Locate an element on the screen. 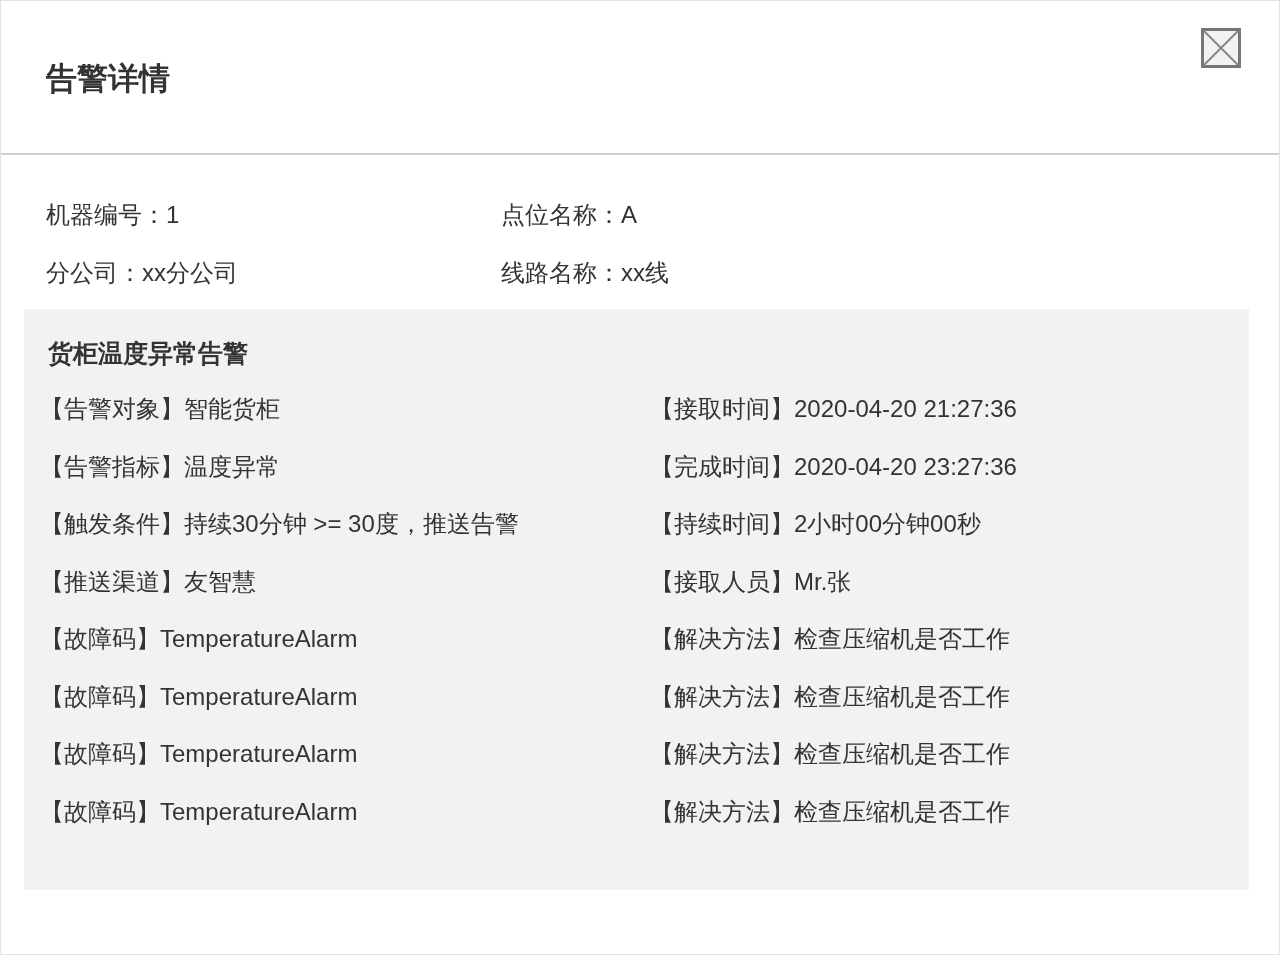 The width and height of the screenshot is (1280, 955). alarm-field: 【持续时间】2小时00分钟00秒 is located at coordinates (949, 524).